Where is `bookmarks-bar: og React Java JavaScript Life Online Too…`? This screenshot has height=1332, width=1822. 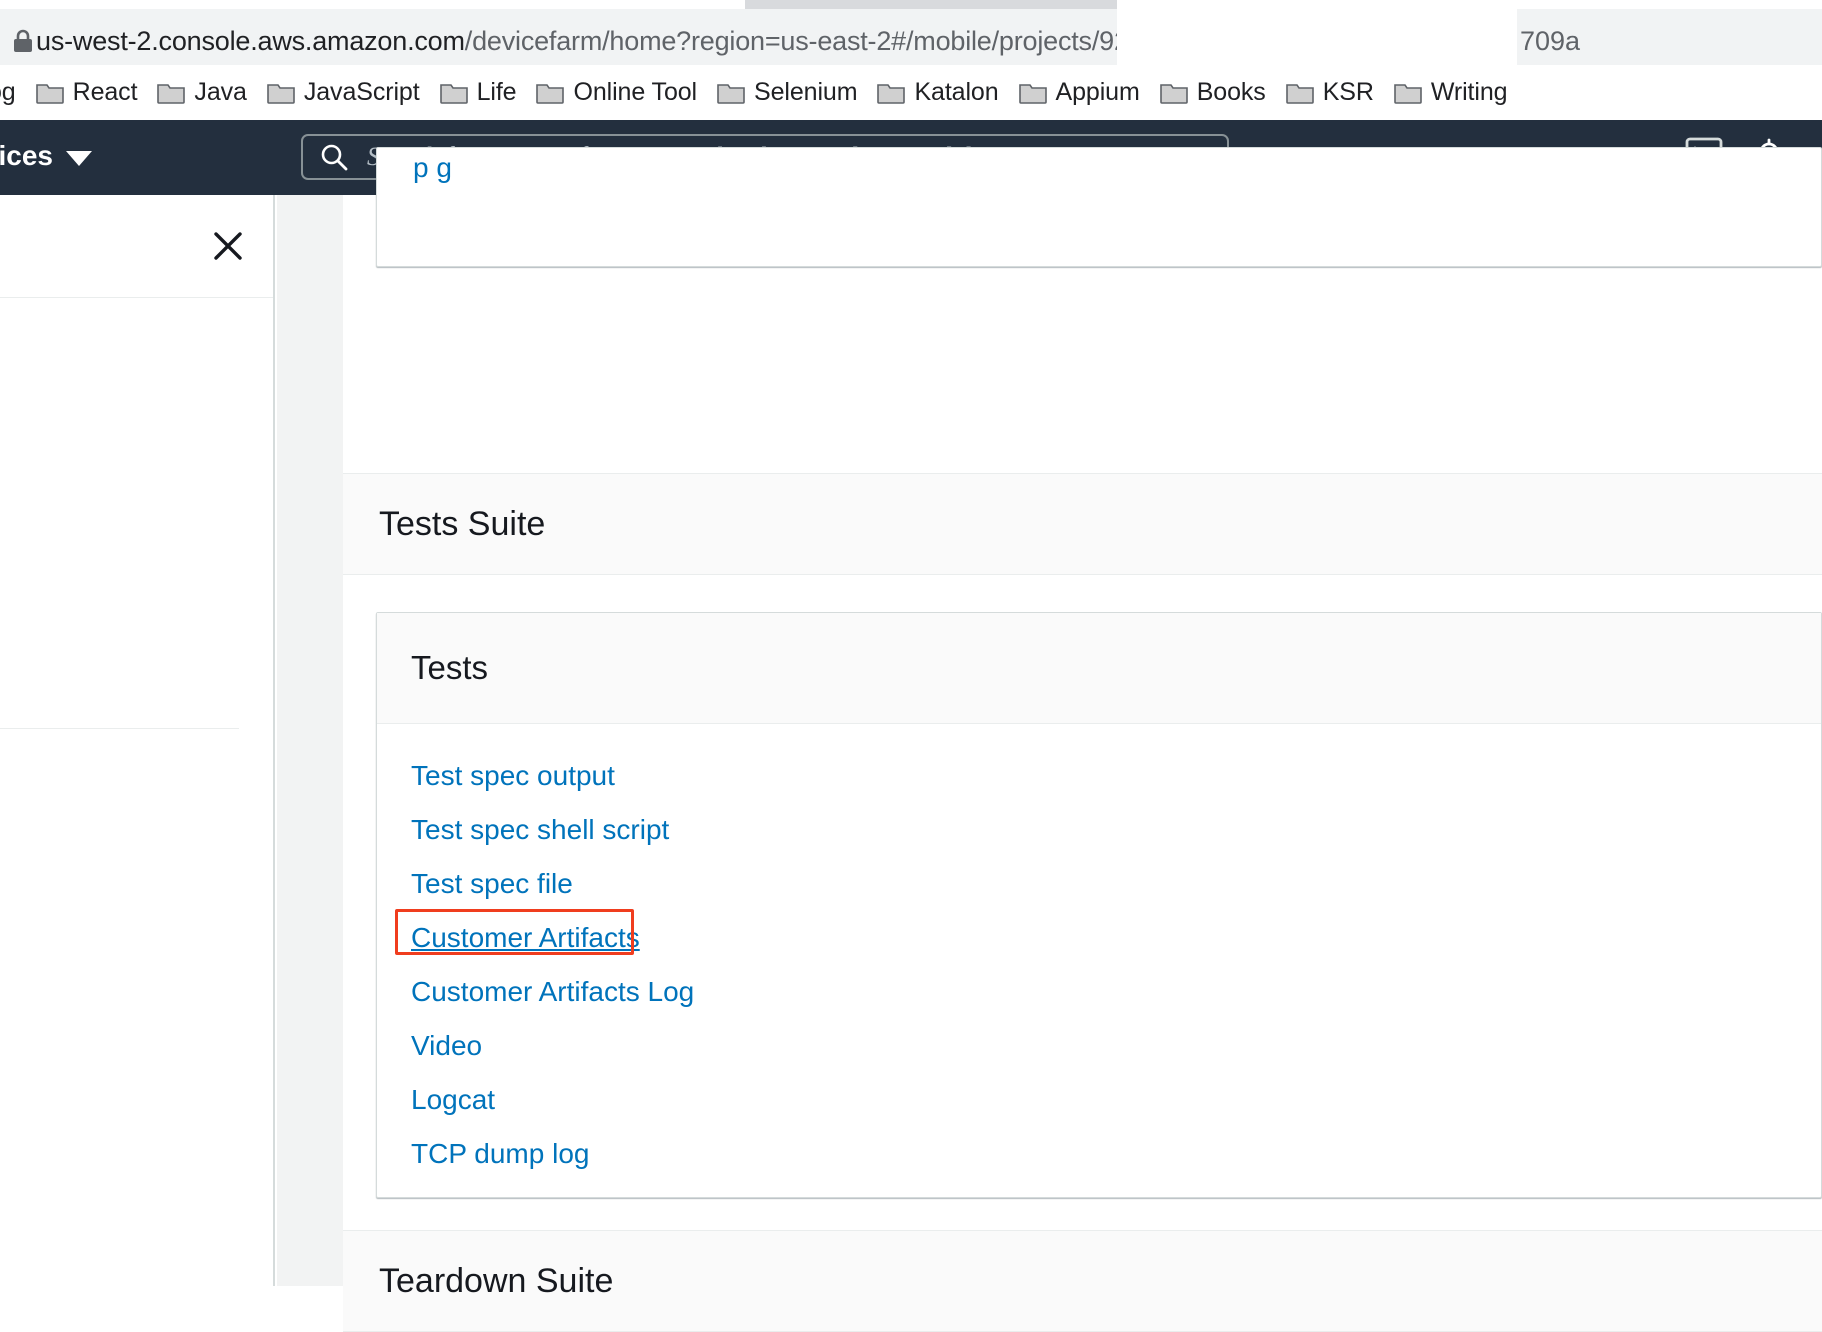 bookmarks-bar: og React Java JavaScript Life Online Too… is located at coordinates (911, 92).